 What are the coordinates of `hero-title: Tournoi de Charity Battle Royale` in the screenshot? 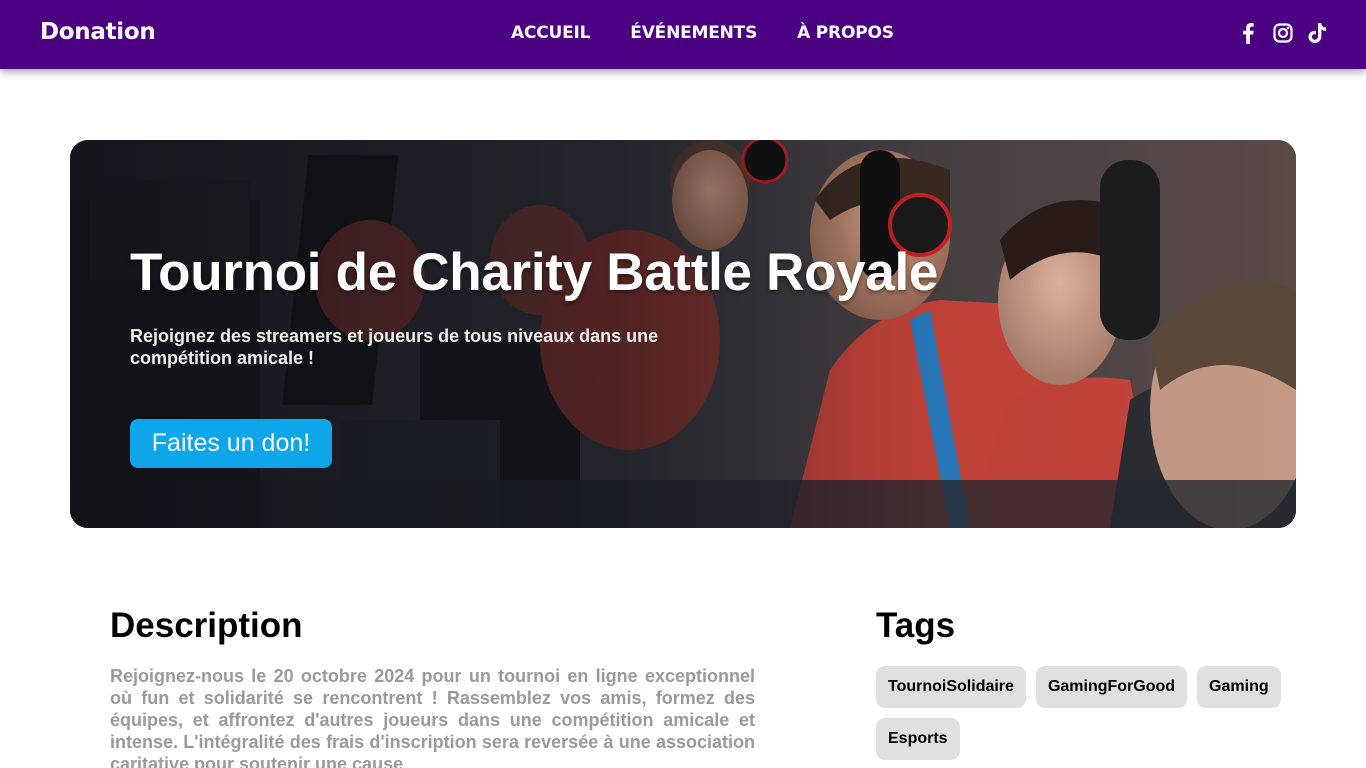 It's located at (534, 272).